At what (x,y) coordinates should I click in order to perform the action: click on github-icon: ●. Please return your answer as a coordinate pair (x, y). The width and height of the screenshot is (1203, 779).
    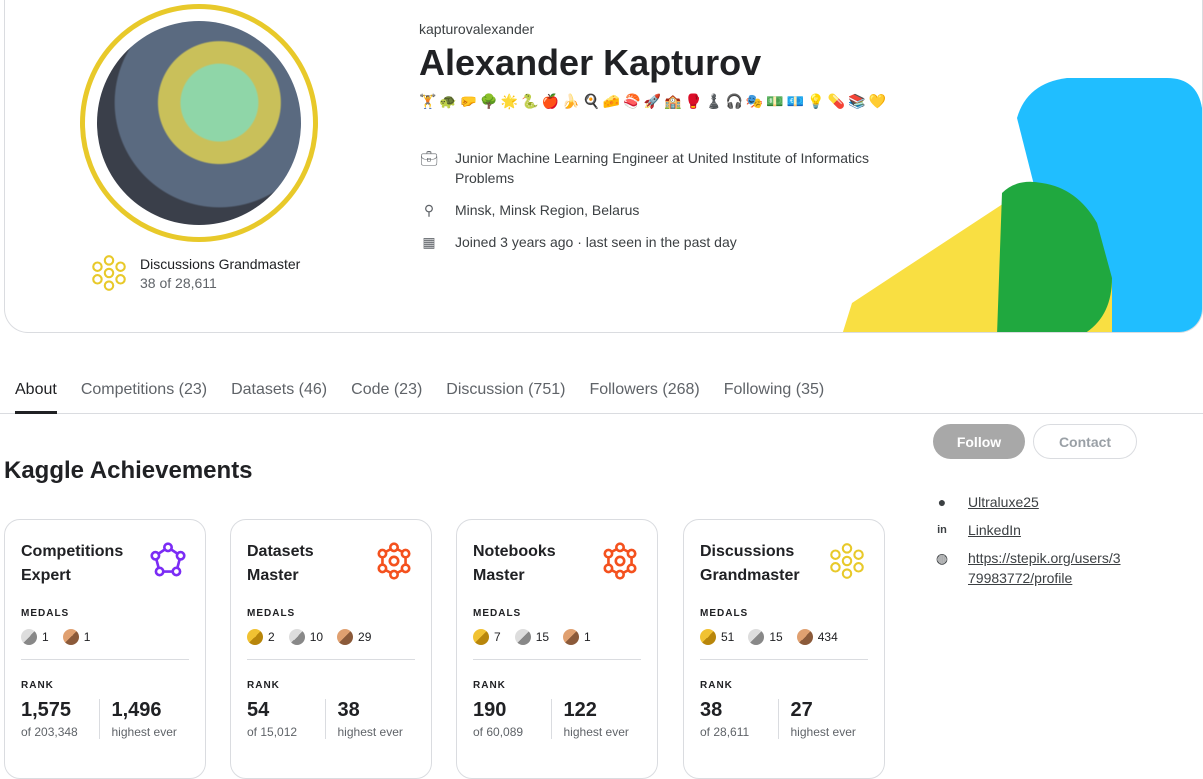
    Looking at the image, I should click on (942, 502).